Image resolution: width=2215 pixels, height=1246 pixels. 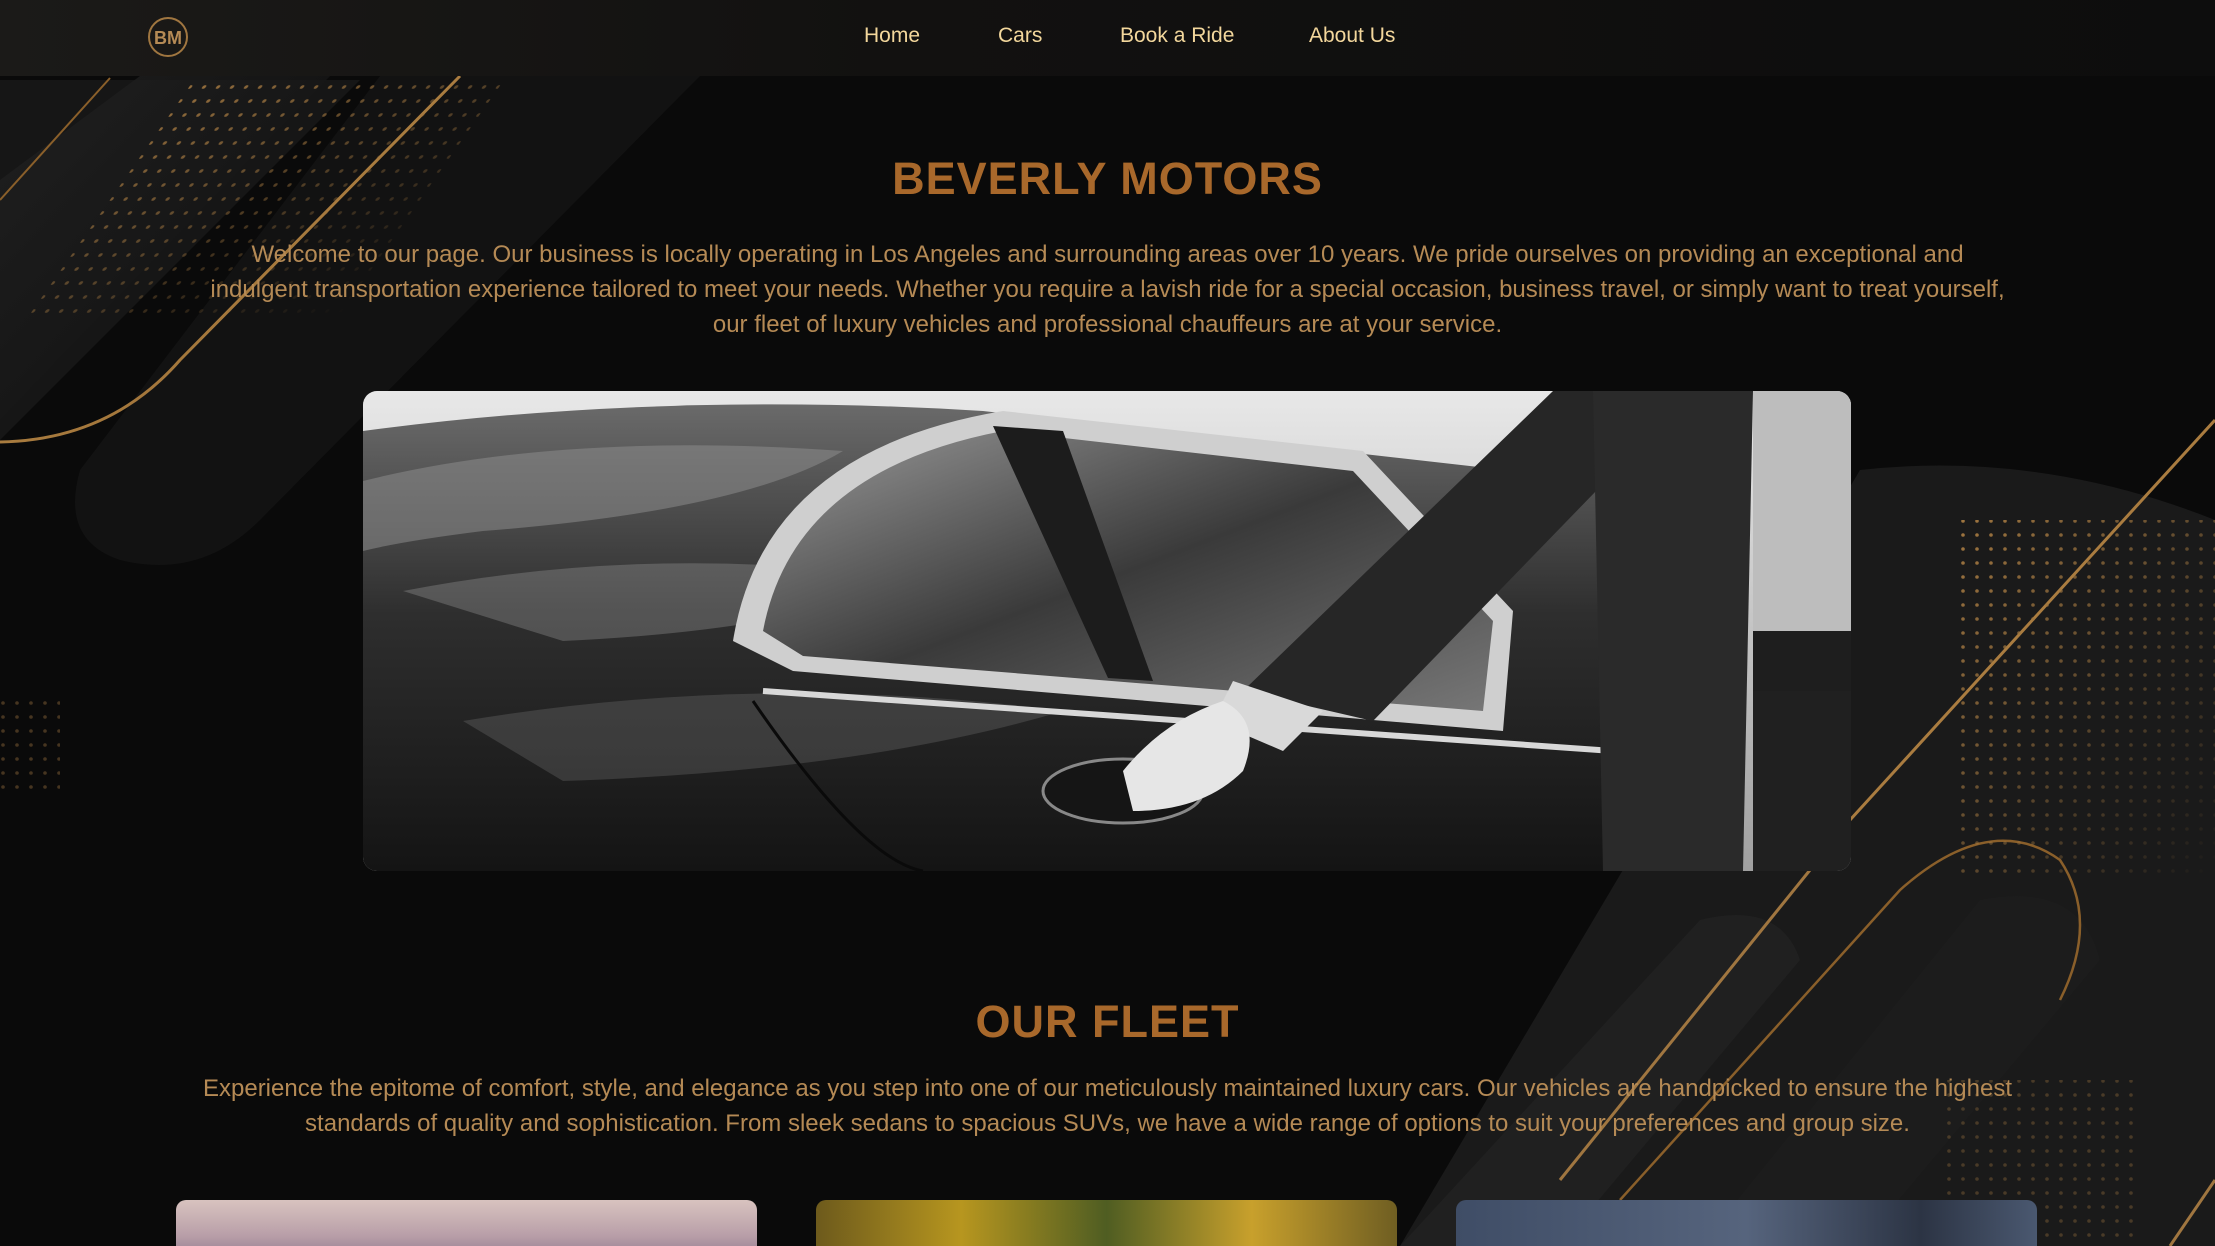 I want to click on top-navbar: BM Home Cars Book a Ride About Us, so click(x=1107, y=38).